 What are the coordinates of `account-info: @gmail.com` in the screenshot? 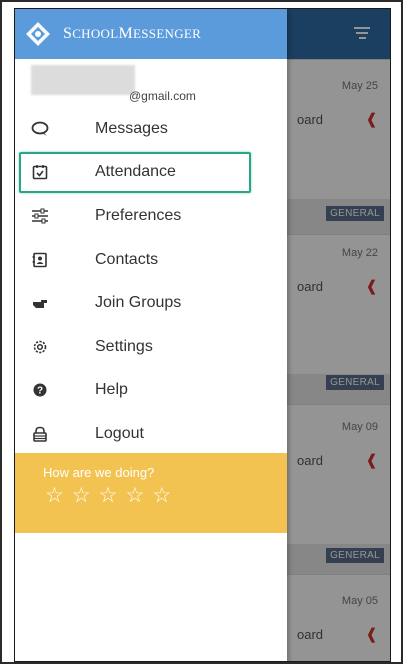 It's located at (151, 83).